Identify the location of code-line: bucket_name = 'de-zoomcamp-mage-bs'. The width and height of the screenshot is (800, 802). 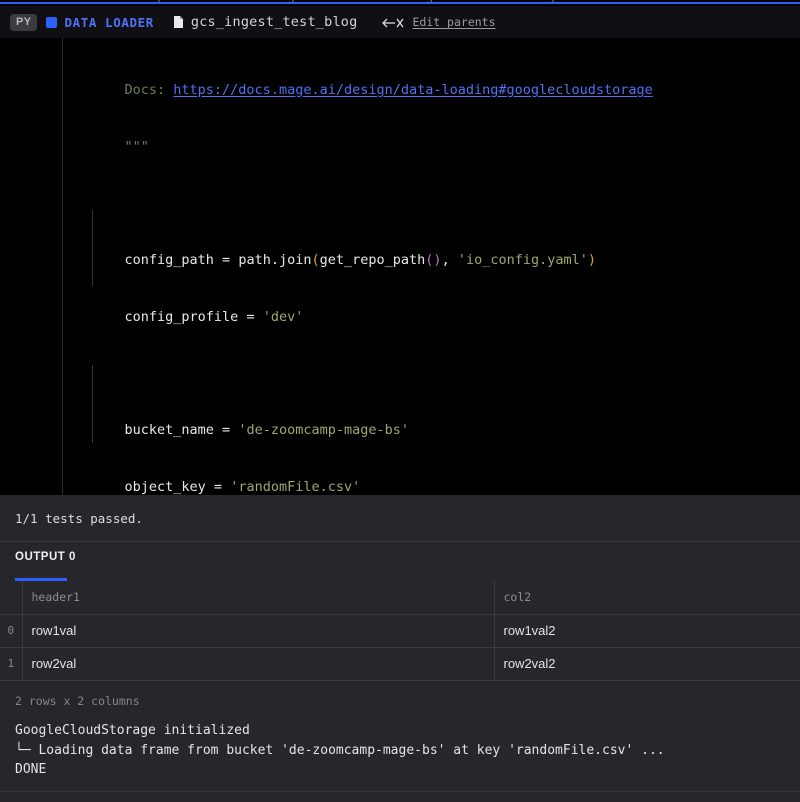
(251, 430).